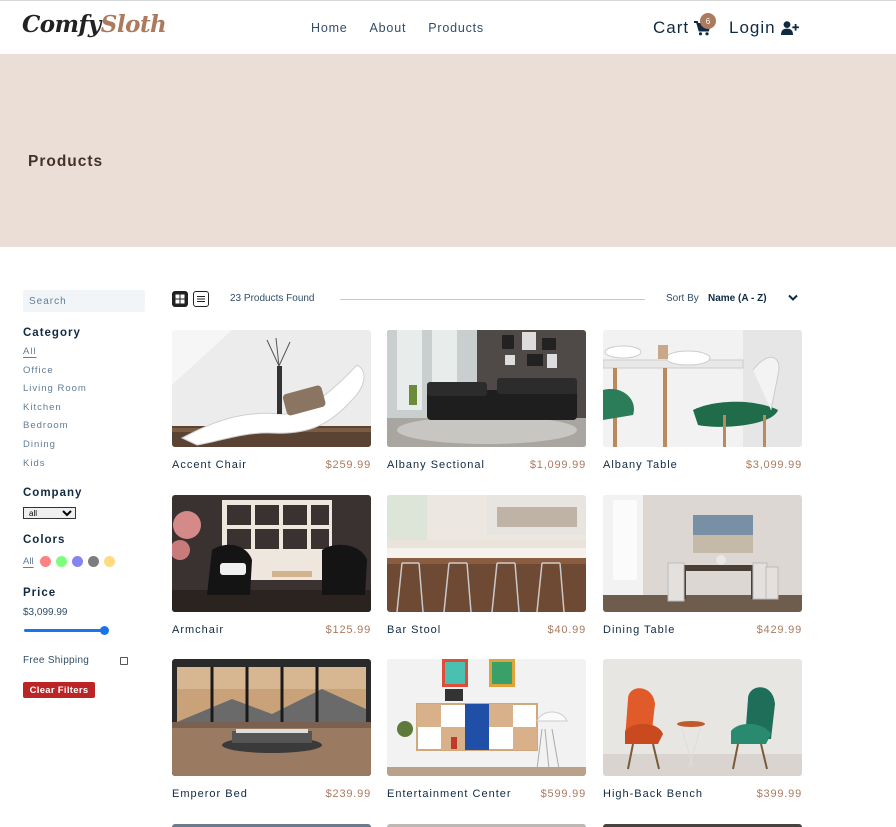 The width and height of the screenshot is (896, 827). What do you see at coordinates (40, 593) in the screenshot?
I see `price-heading: Price` at bounding box center [40, 593].